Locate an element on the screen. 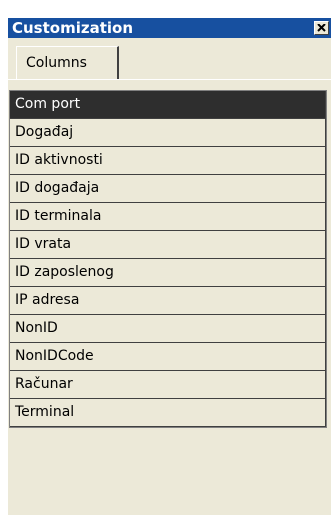 The image size is (331, 515). tab-label: Columns is located at coordinates (56, 63).